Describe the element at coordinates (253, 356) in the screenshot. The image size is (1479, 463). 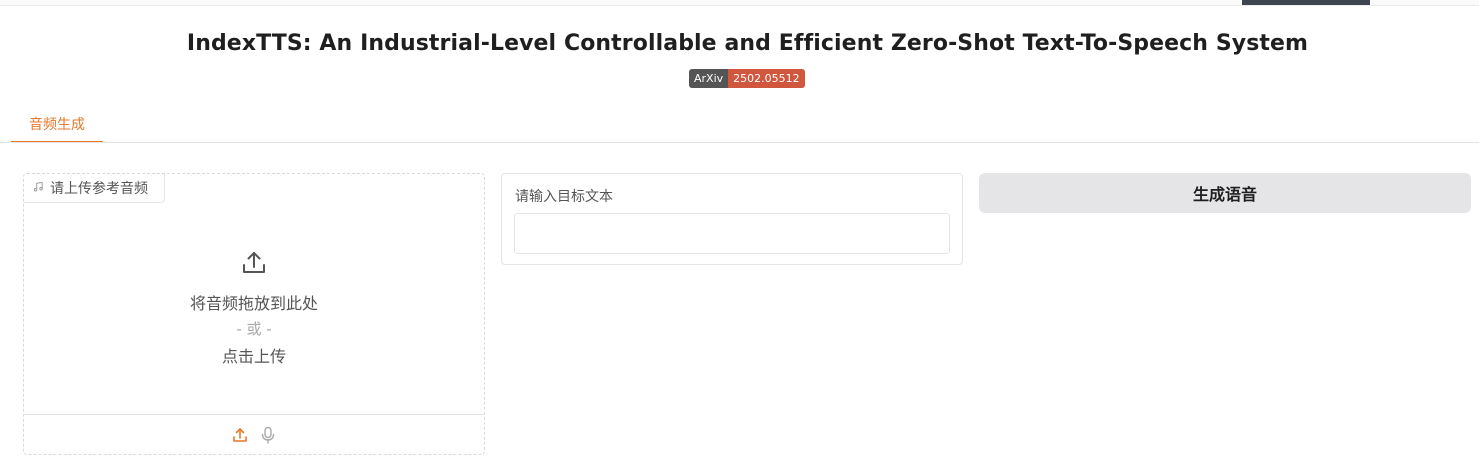
I see `click-upload-text: 点击上传` at that location.